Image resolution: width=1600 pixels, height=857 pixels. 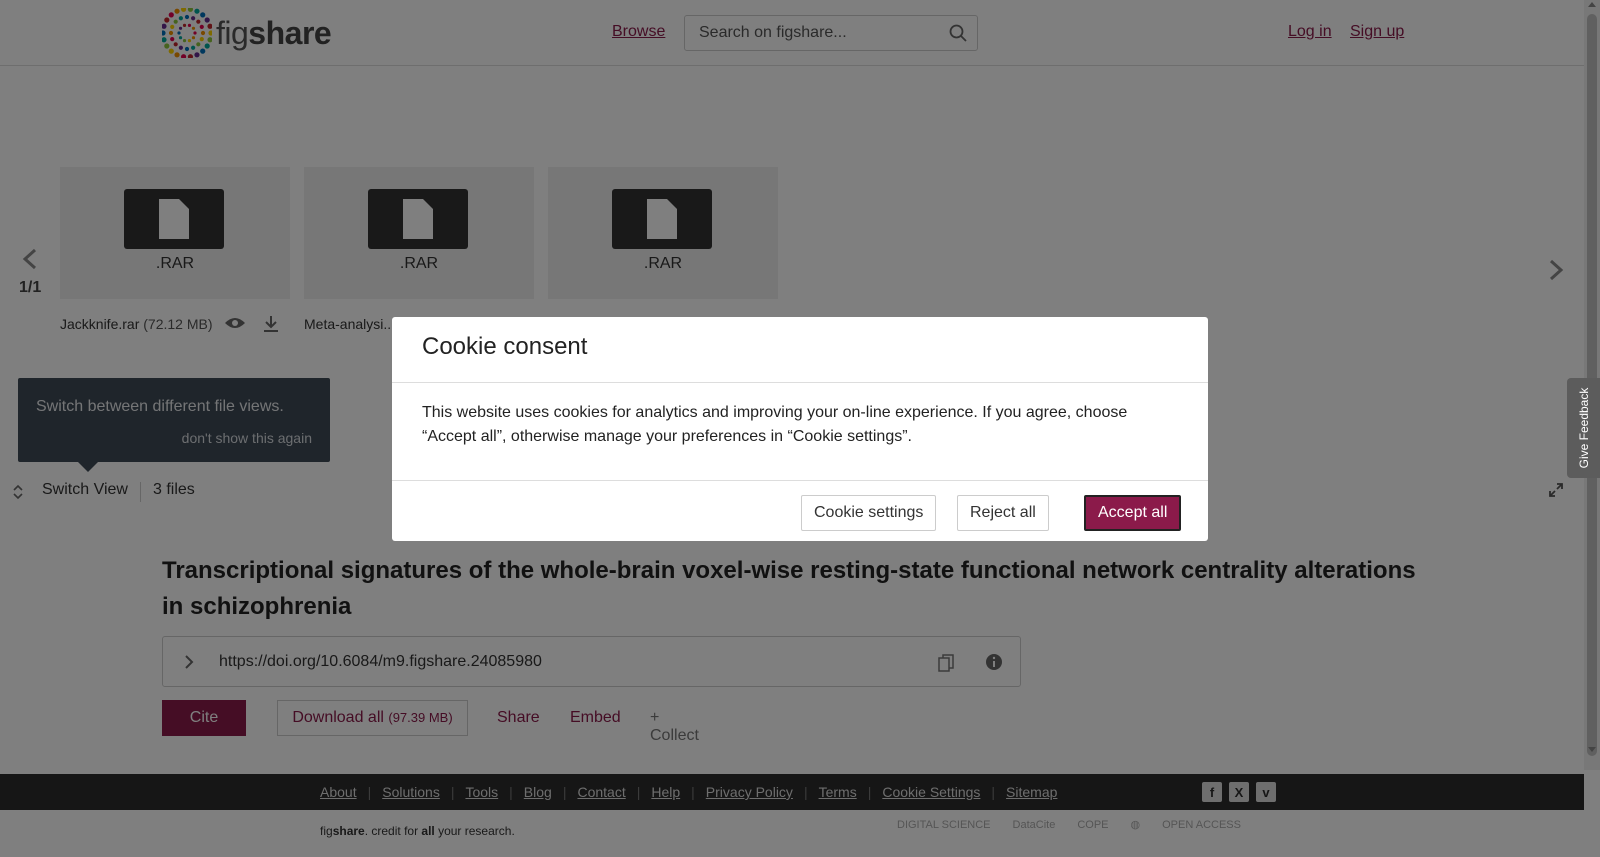 What do you see at coordinates (1133, 513) in the screenshot?
I see `accept-all-button: Accept all` at bounding box center [1133, 513].